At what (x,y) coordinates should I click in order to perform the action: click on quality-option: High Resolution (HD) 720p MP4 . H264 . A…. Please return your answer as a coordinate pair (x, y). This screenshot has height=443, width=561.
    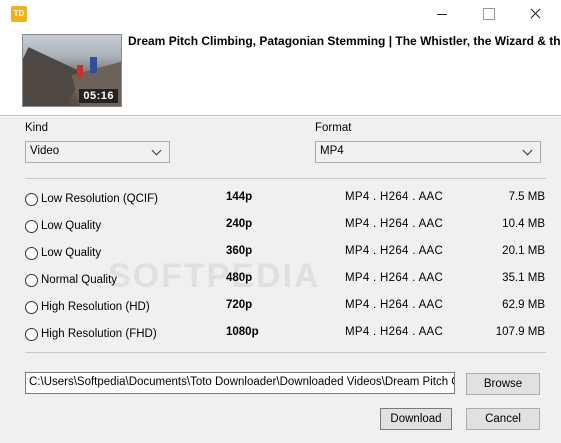
    Looking at the image, I should click on (287, 307).